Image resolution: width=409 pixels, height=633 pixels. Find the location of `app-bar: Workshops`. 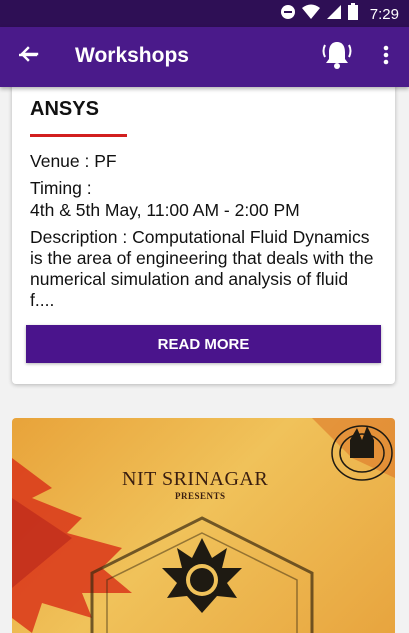

app-bar: Workshops is located at coordinates (204, 57).